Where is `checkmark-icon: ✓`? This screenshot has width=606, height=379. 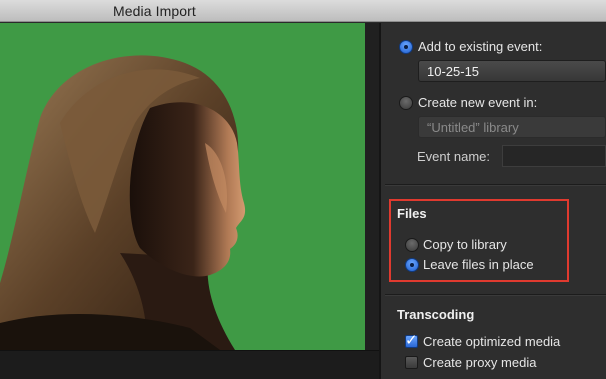
checkmark-icon: ✓ is located at coordinates (411, 340).